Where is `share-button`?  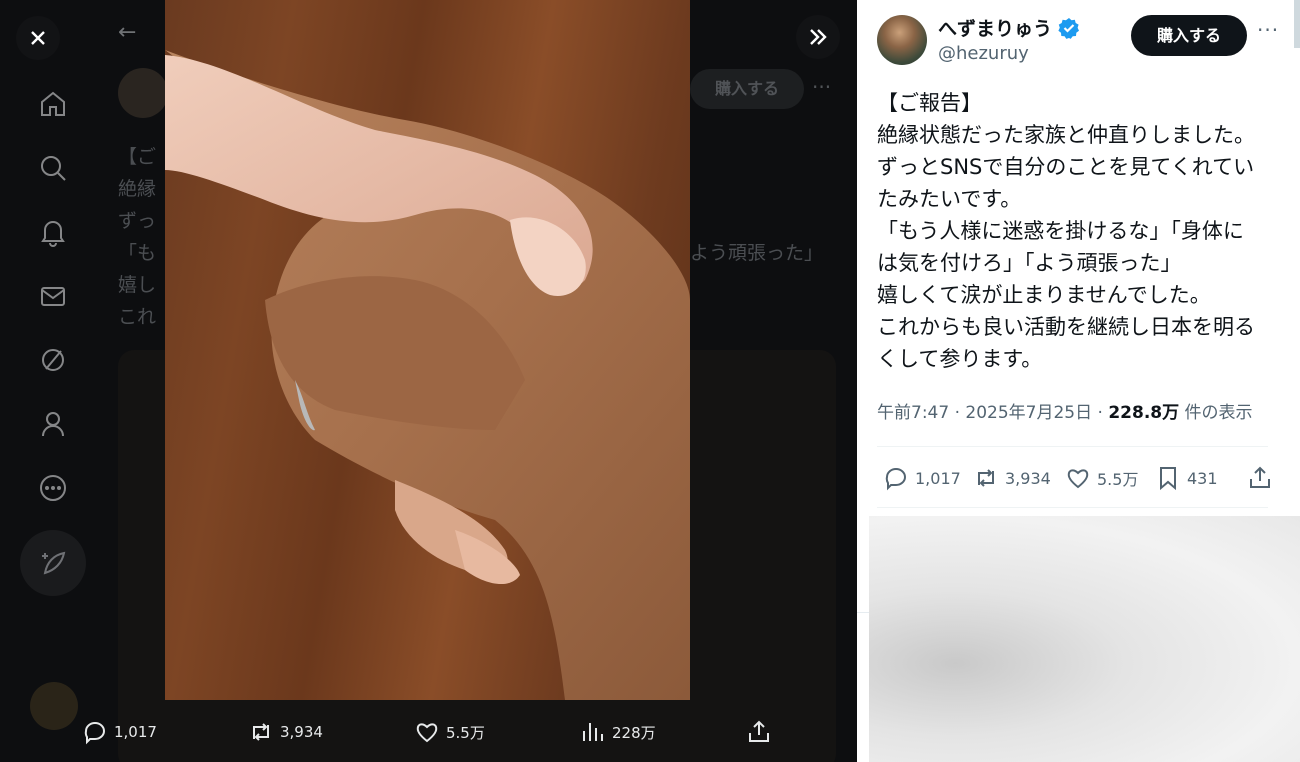
share-button is located at coordinates (1263, 478).